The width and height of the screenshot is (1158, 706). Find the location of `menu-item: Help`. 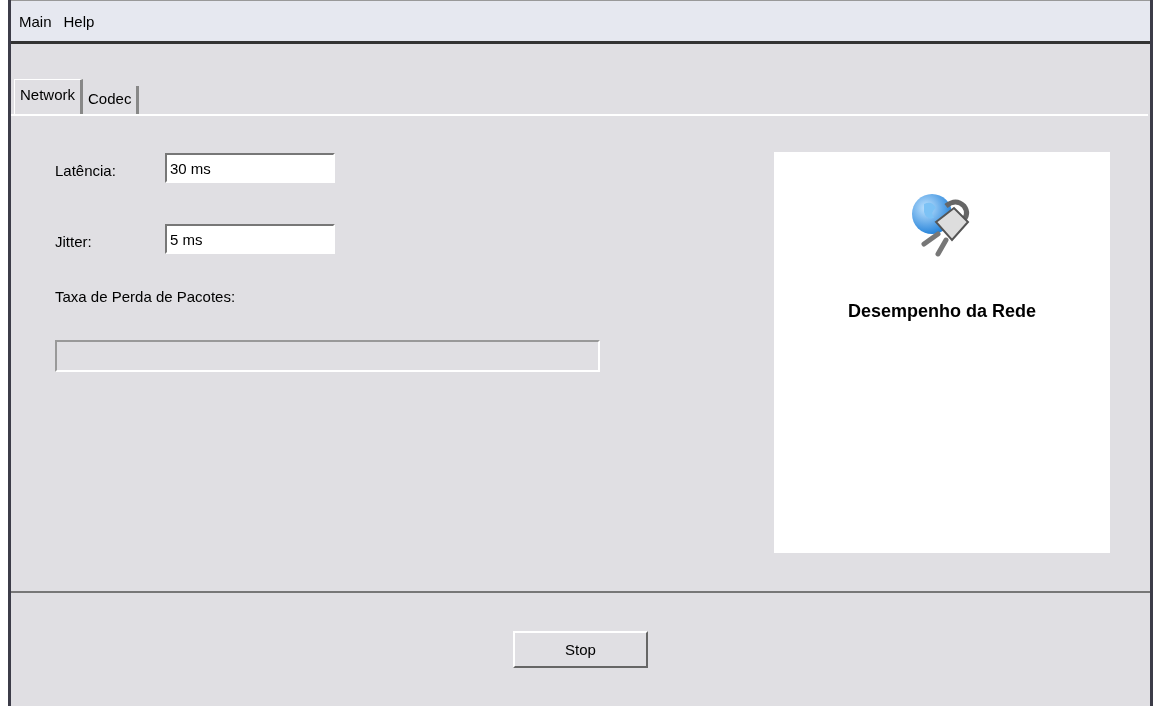

menu-item: Help is located at coordinates (79, 21).